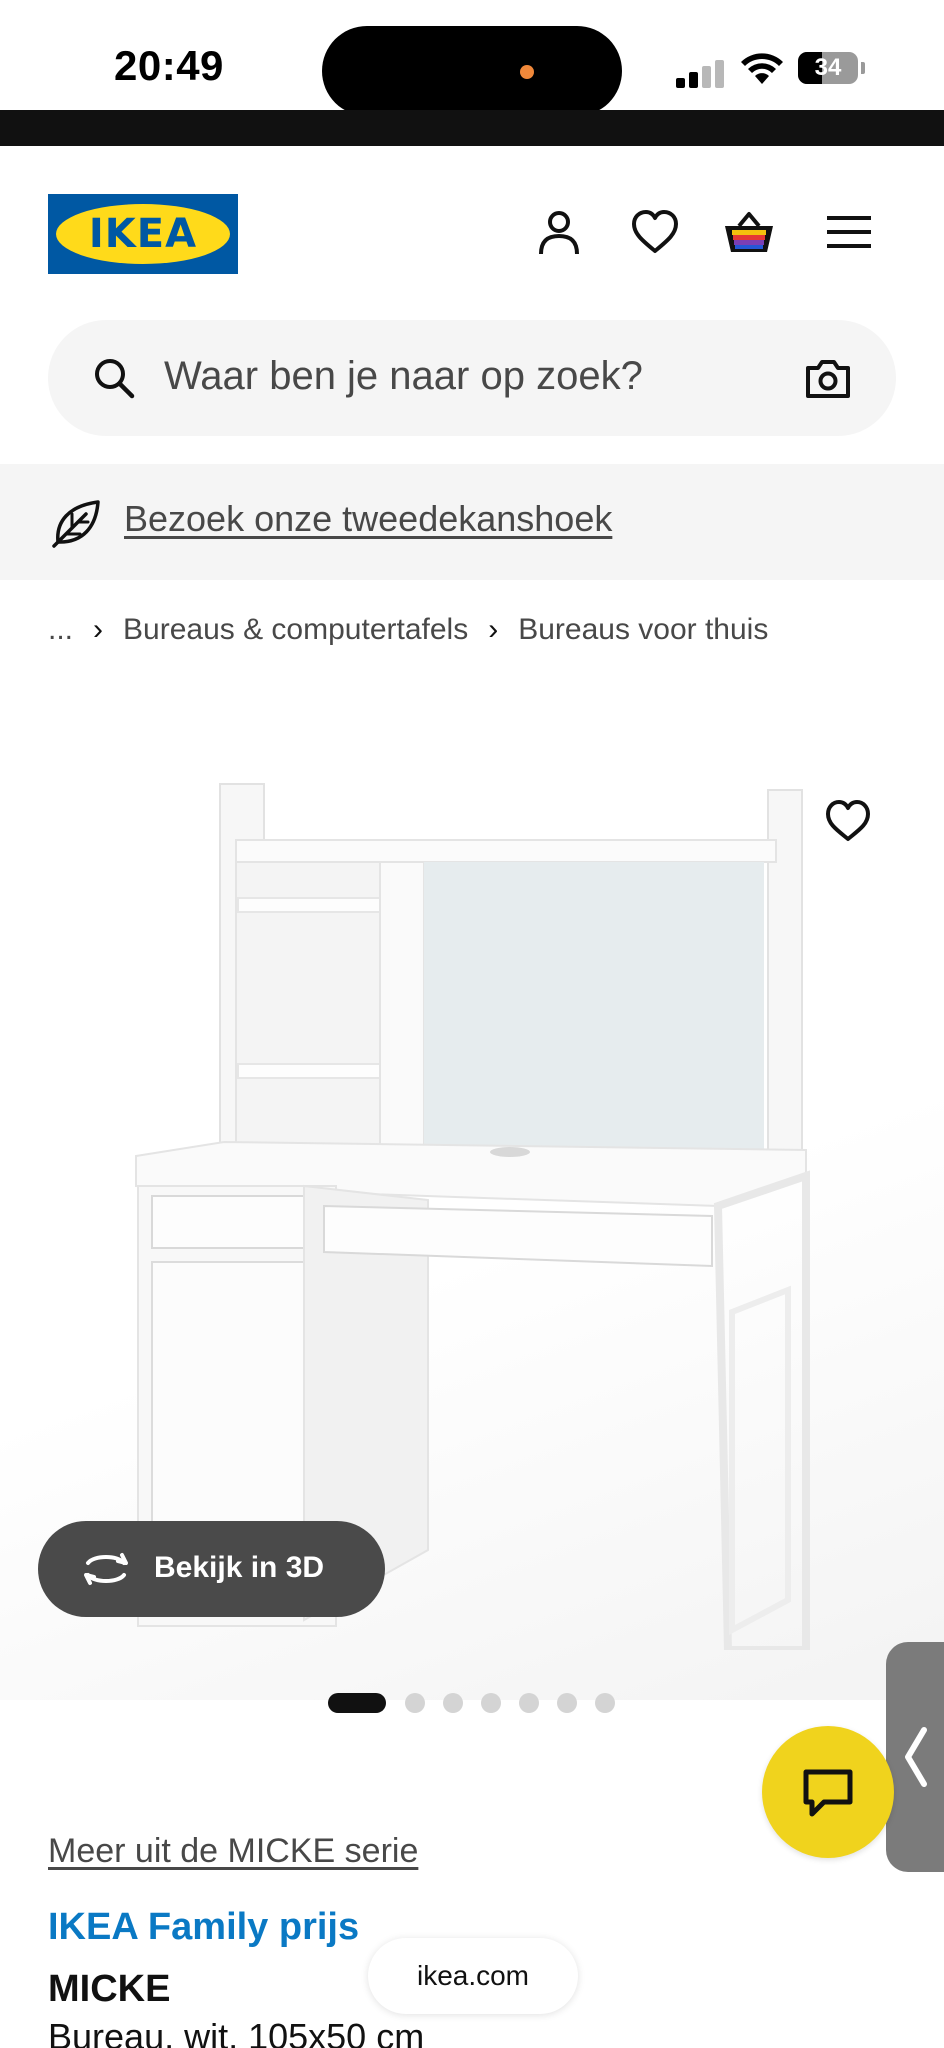 The width and height of the screenshot is (944, 2048). I want to click on search-bar: Waar ben je naar op zoek?, so click(472, 378).